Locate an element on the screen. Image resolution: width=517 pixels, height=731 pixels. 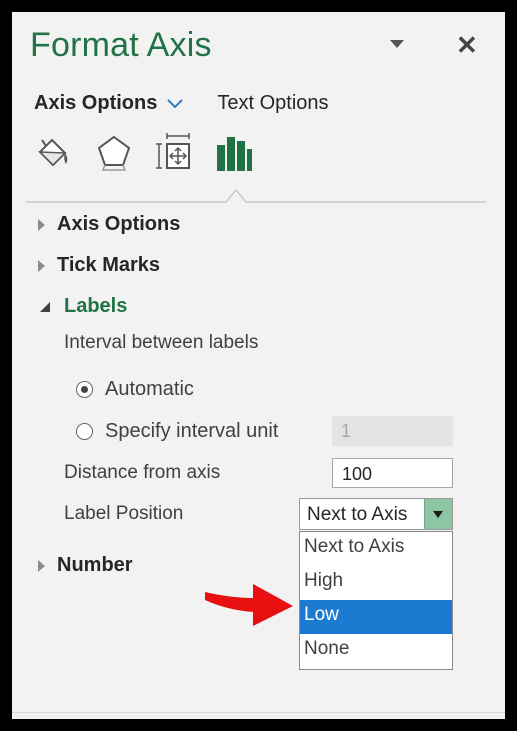
section-labels: Labels is located at coordinates (82, 306).